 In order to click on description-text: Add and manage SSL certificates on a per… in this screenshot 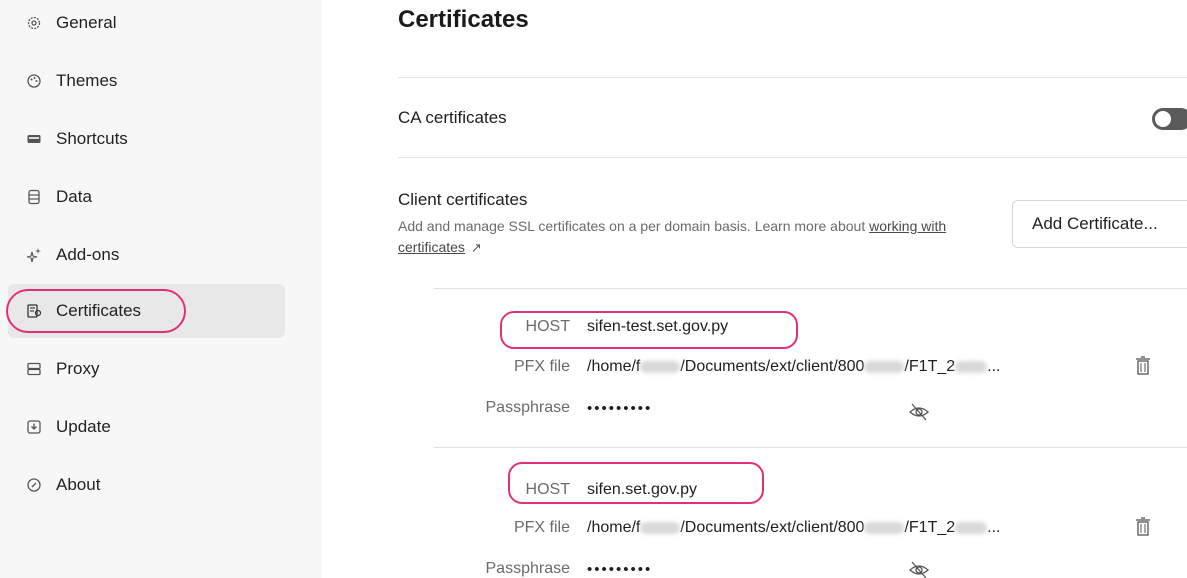, I will do `click(632, 226)`.